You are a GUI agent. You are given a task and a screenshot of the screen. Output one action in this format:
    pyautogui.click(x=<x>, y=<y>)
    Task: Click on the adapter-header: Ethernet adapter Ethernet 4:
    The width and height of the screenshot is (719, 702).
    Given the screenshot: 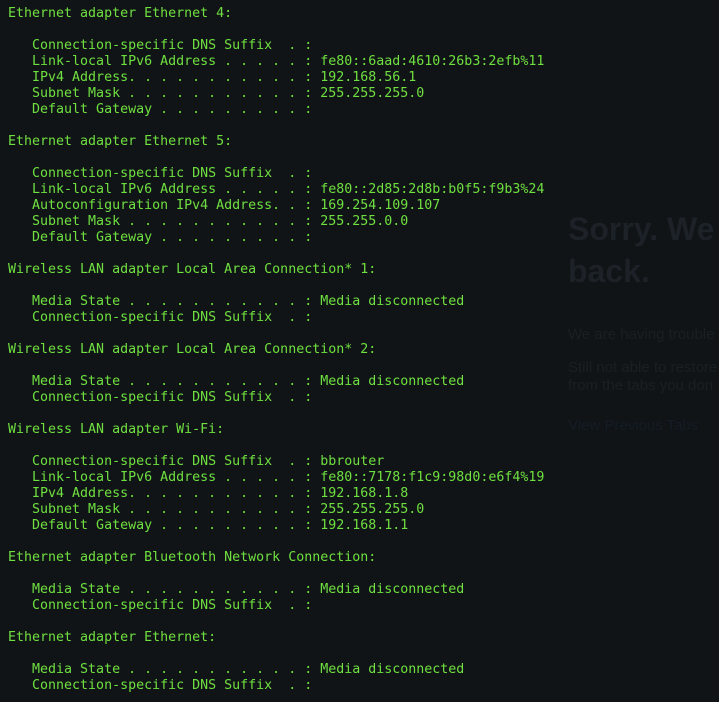 What is the action you would take?
    pyautogui.click(x=120, y=13)
    